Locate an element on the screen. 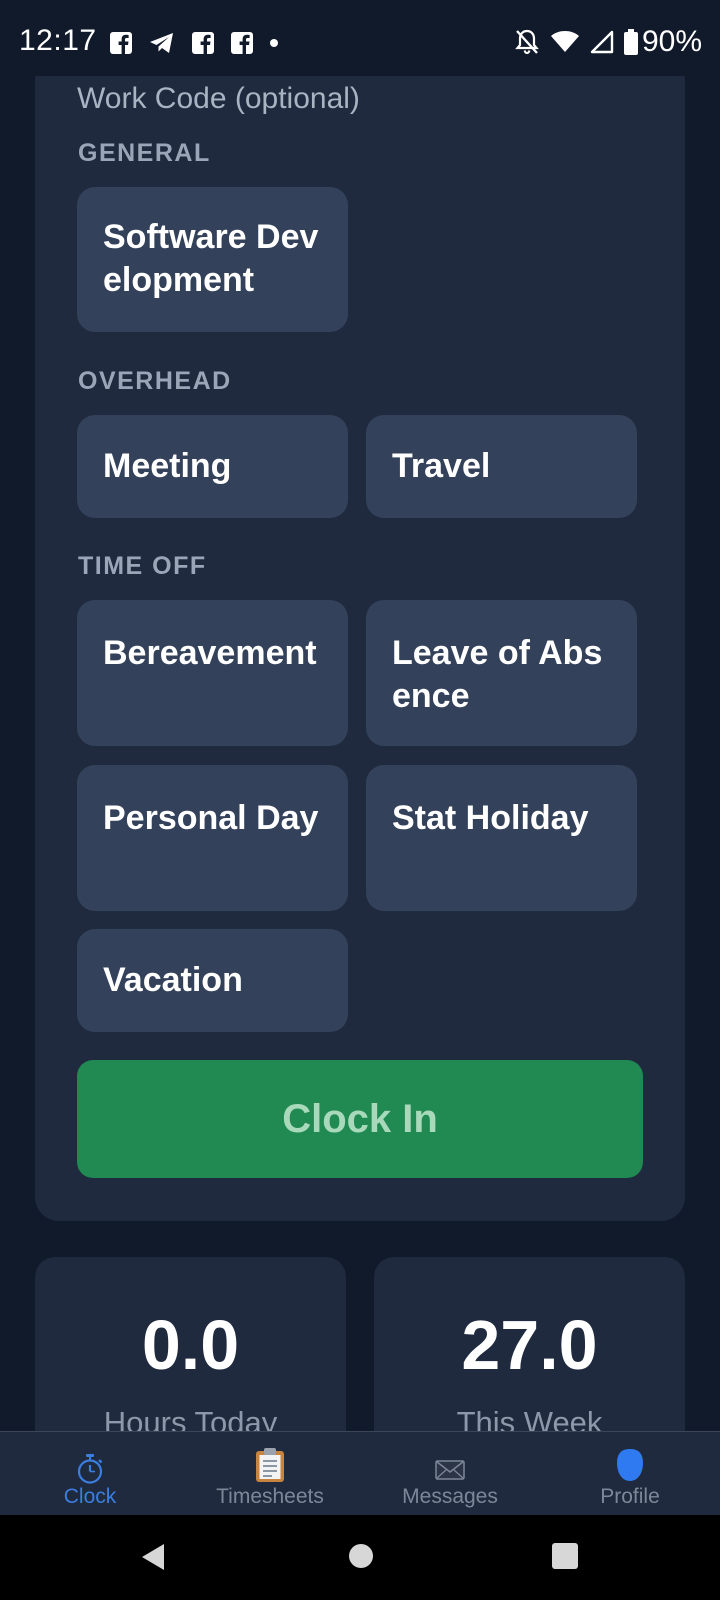 The image size is (720, 1600). system-nav-bar is located at coordinates (360, 1557).